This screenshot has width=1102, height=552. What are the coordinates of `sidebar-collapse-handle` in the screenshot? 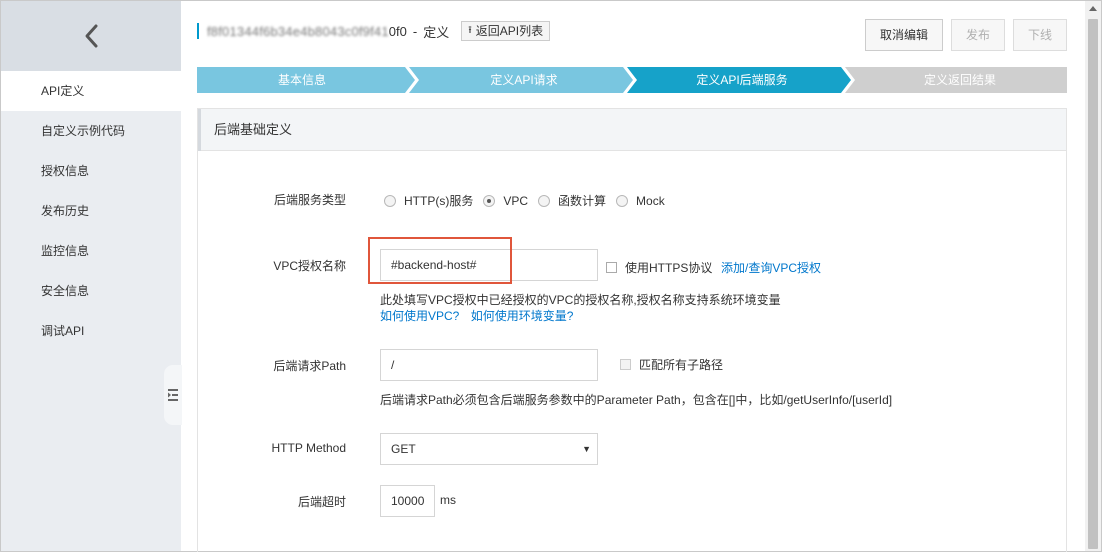 It's located at (173, 395).